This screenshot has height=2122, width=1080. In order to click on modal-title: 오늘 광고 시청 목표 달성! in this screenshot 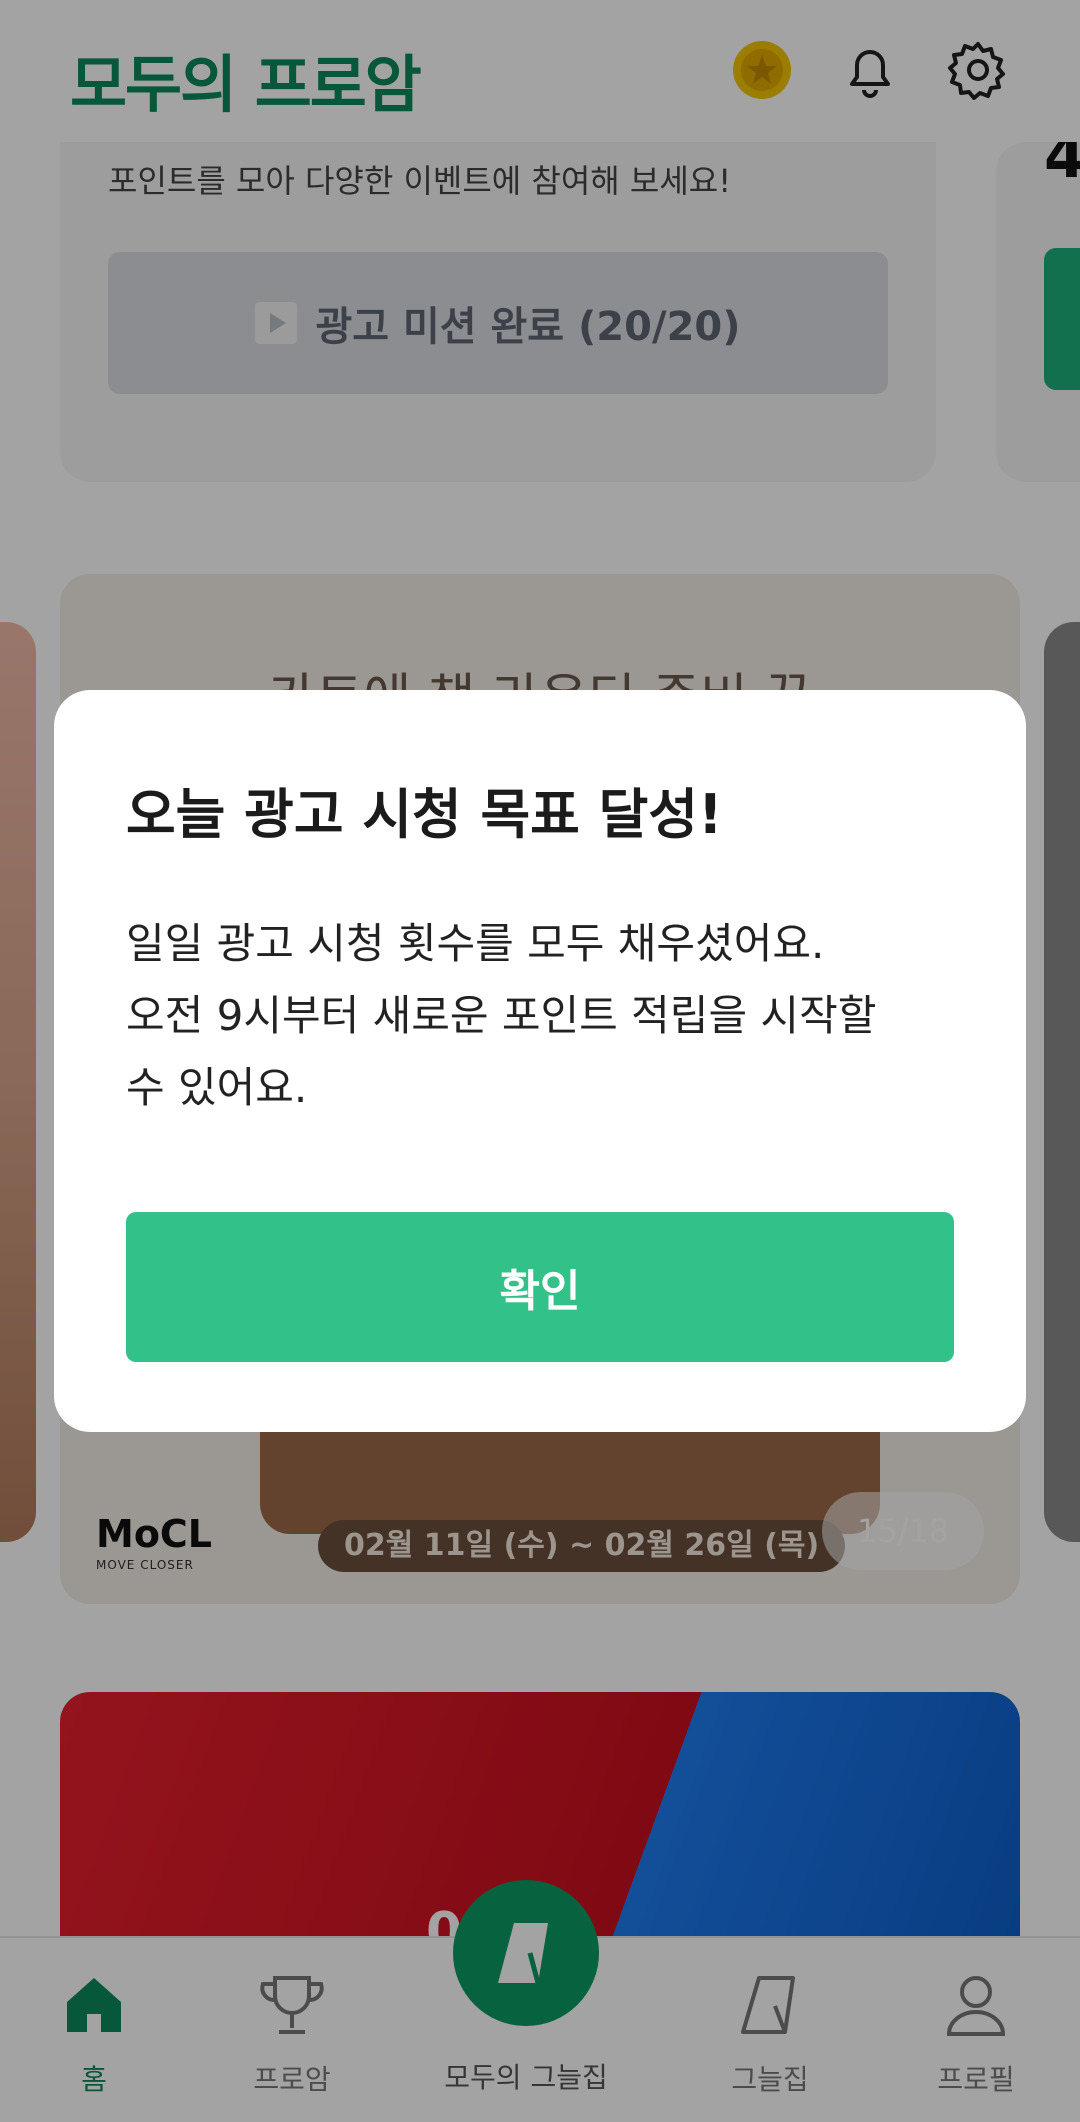, I will do `click(424, 814)`.